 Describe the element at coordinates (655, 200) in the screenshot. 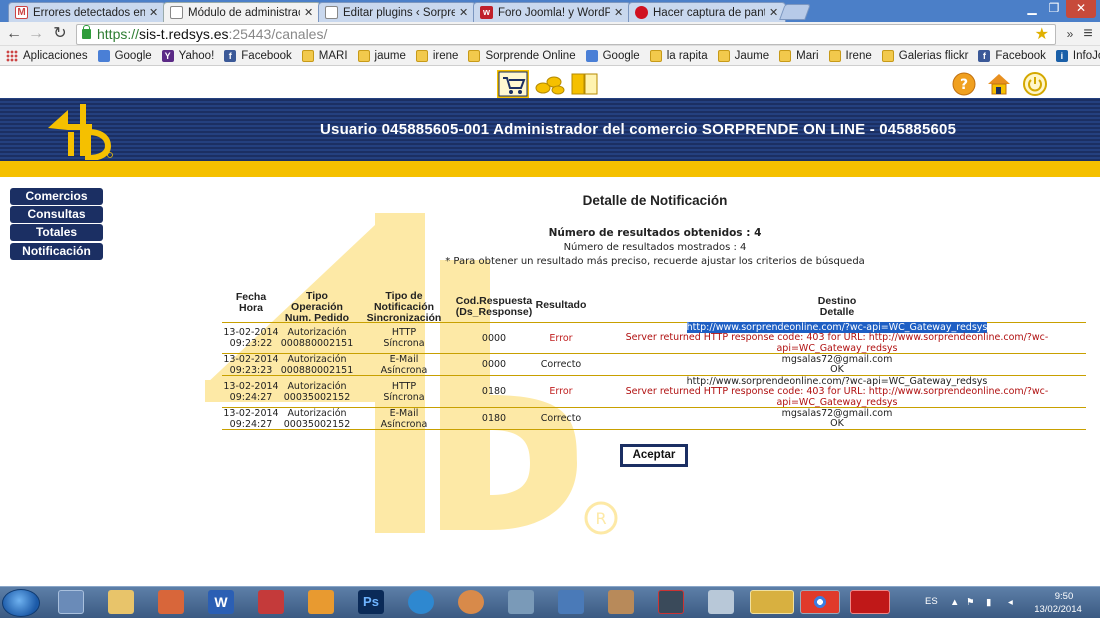

I see `page-title: Detalle de Notificación` at that location.